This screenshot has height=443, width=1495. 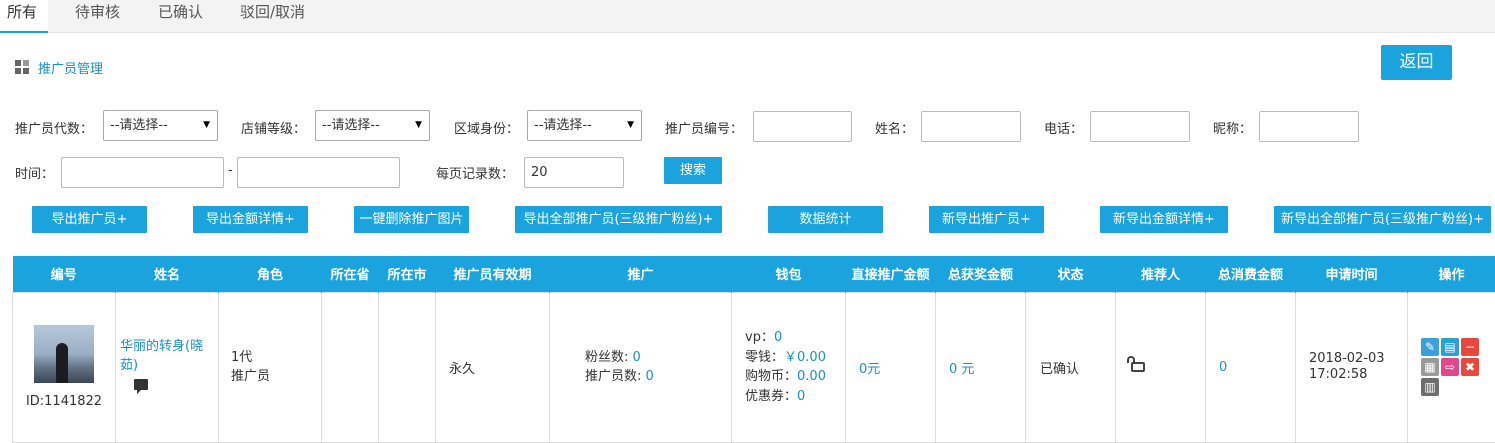 I want to click on role-name: 推广员, so click(x=276, y=376).